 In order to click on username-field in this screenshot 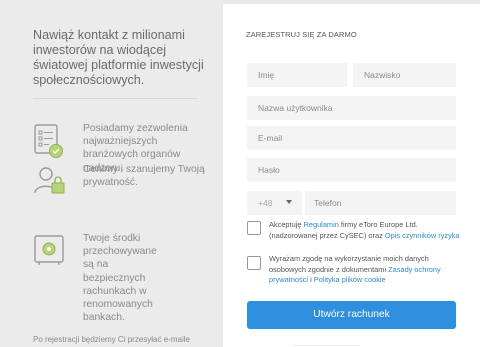, I will do `click(351, 108)`.